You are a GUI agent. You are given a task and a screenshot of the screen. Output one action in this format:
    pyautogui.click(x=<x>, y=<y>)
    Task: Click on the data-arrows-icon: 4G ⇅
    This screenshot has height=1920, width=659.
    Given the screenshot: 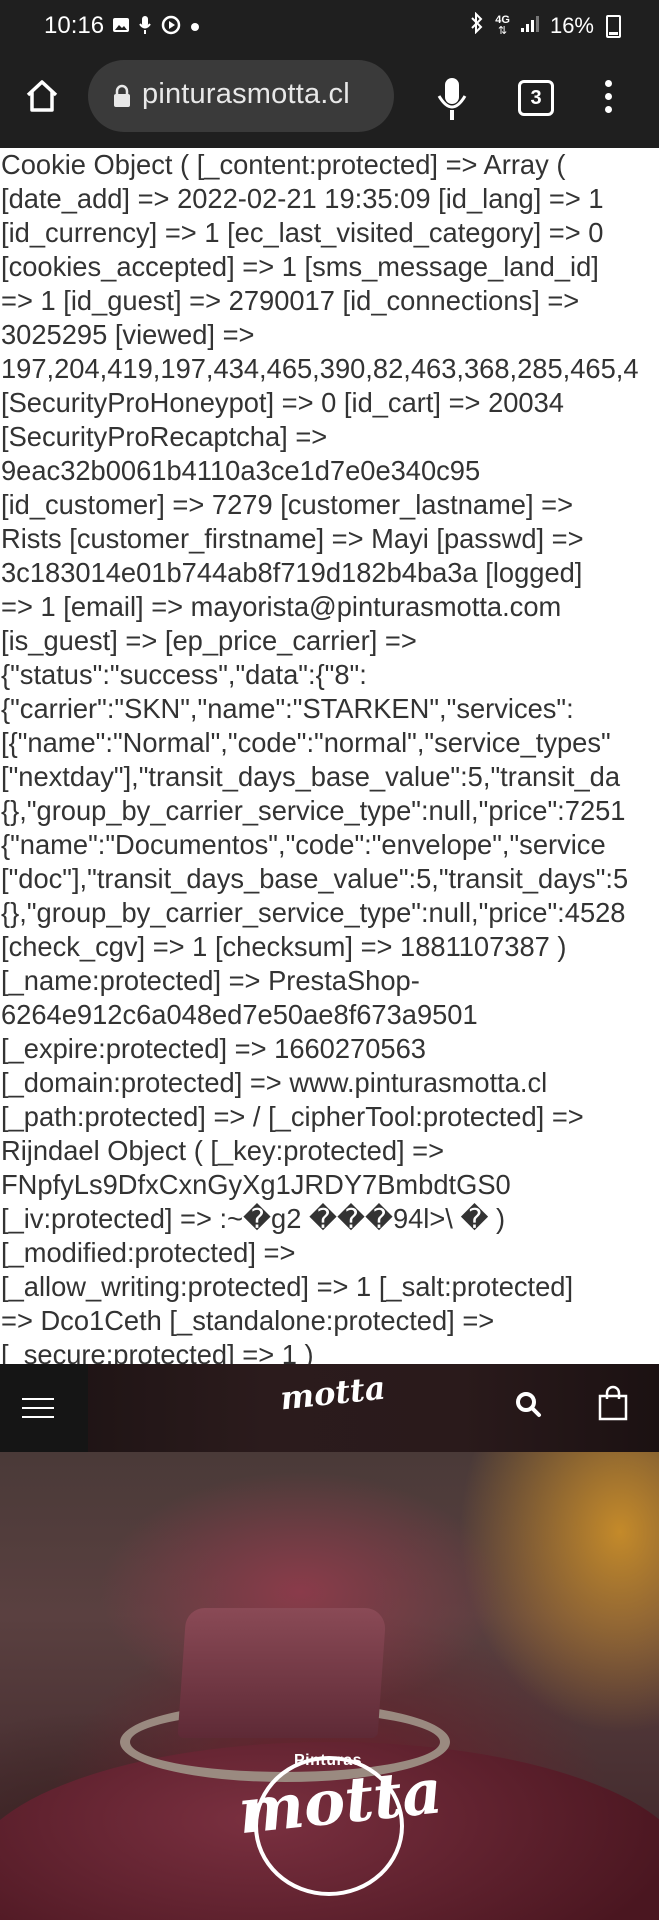 What is the action you would take?
    pyautogui.click(x=502, y=25)
    